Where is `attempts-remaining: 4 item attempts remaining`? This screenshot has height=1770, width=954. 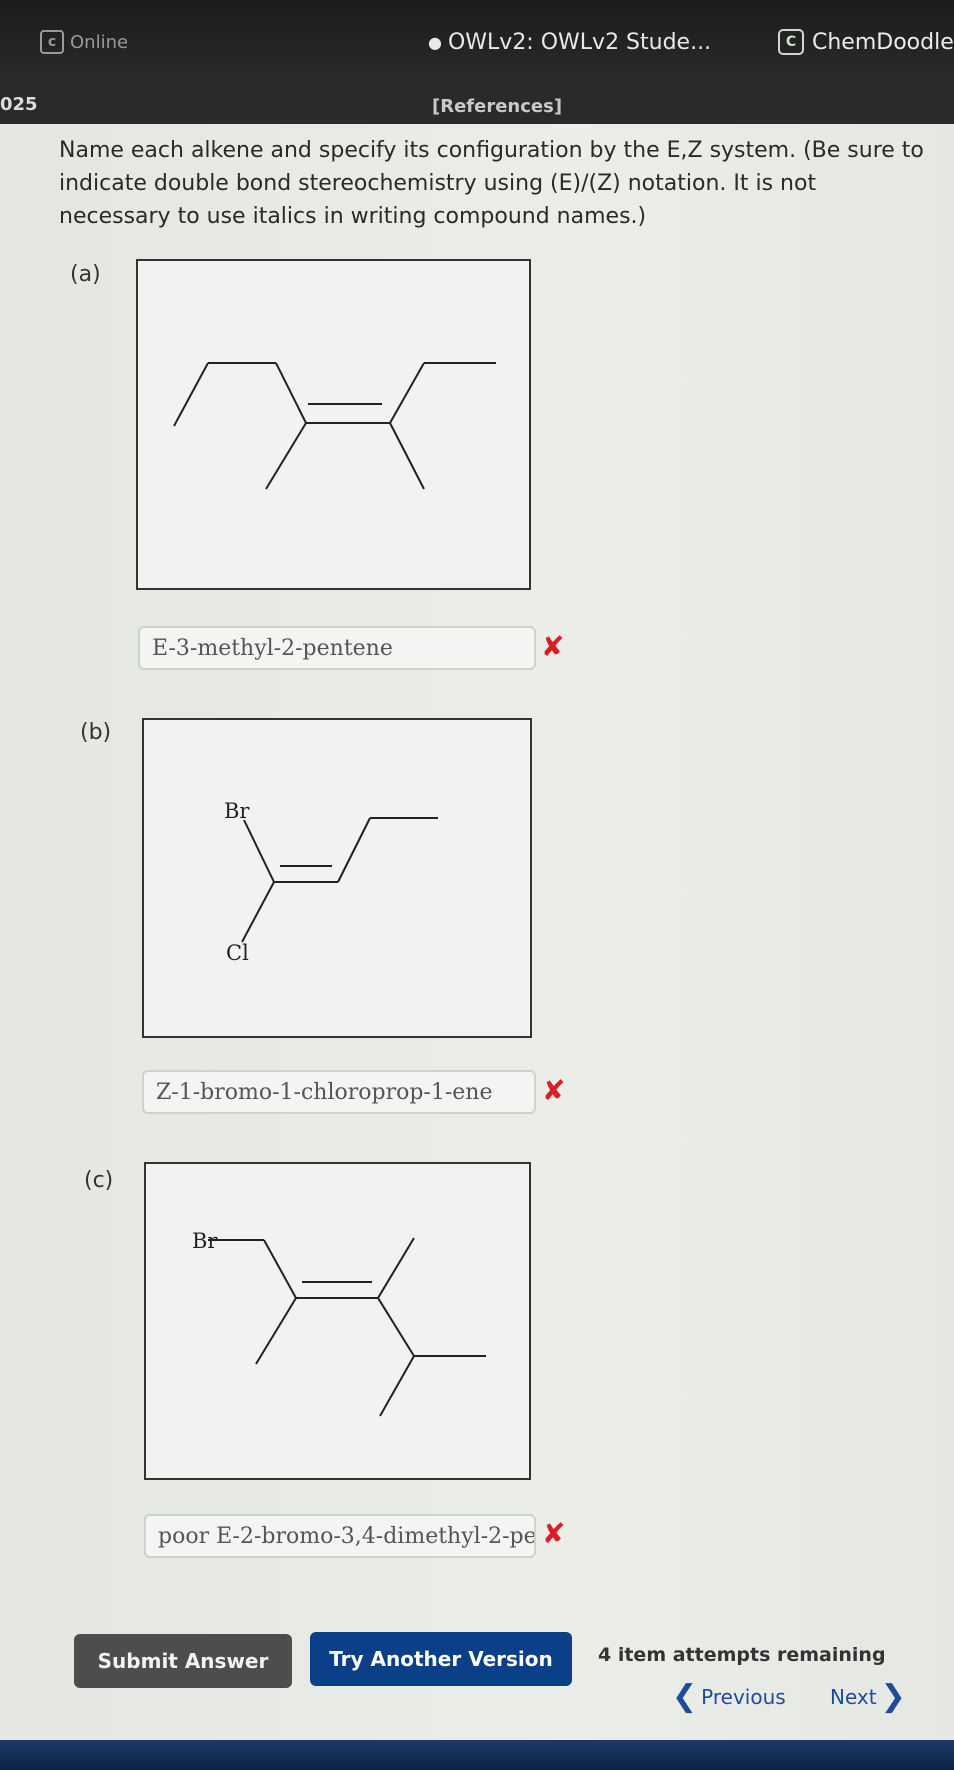 attempts-remaining: 4 item attempts remaining is located at coordinates (742, 1655).